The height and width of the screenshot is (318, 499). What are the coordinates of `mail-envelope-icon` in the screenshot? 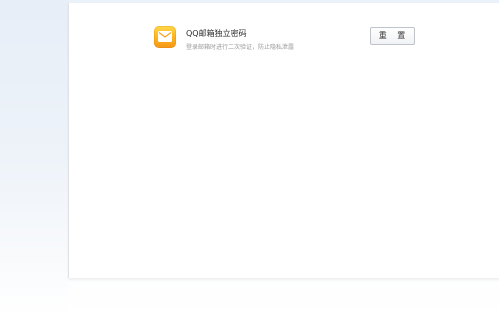 It's located at (165, 37).